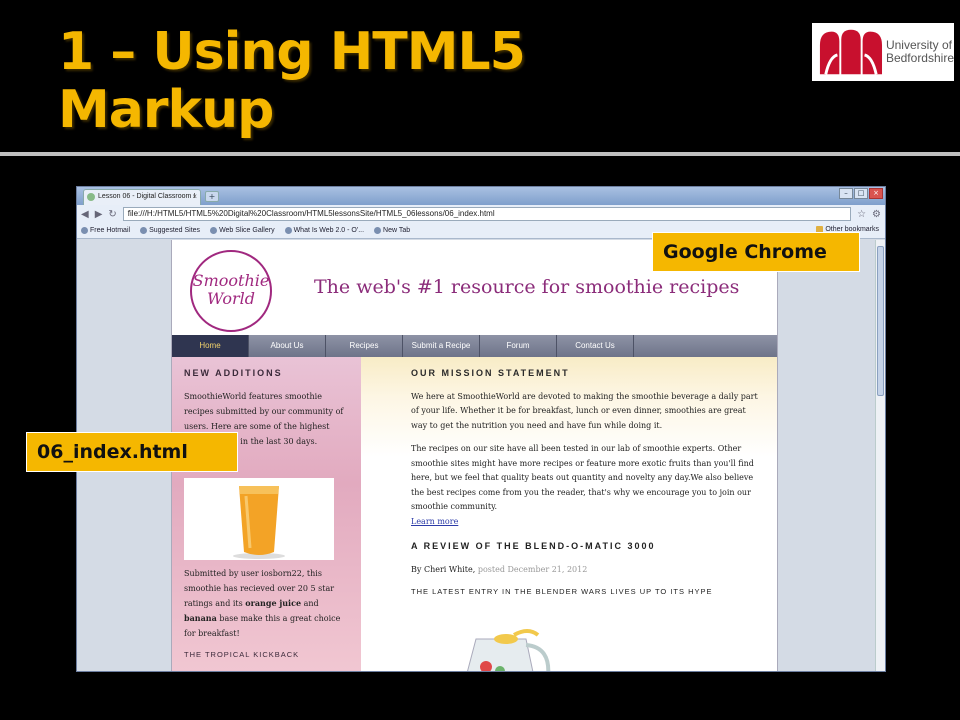 This screenshot has width=960, height=720. I want to click on sidebar-heading: NEW ADDITIONS, so click(233, 373).